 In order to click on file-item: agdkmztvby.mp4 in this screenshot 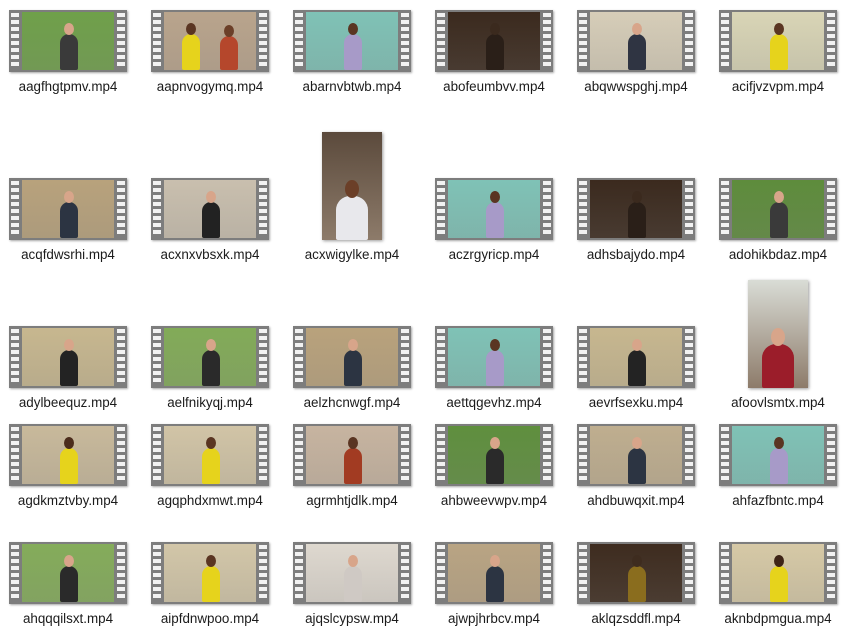, I will do `click(68, 466)`.